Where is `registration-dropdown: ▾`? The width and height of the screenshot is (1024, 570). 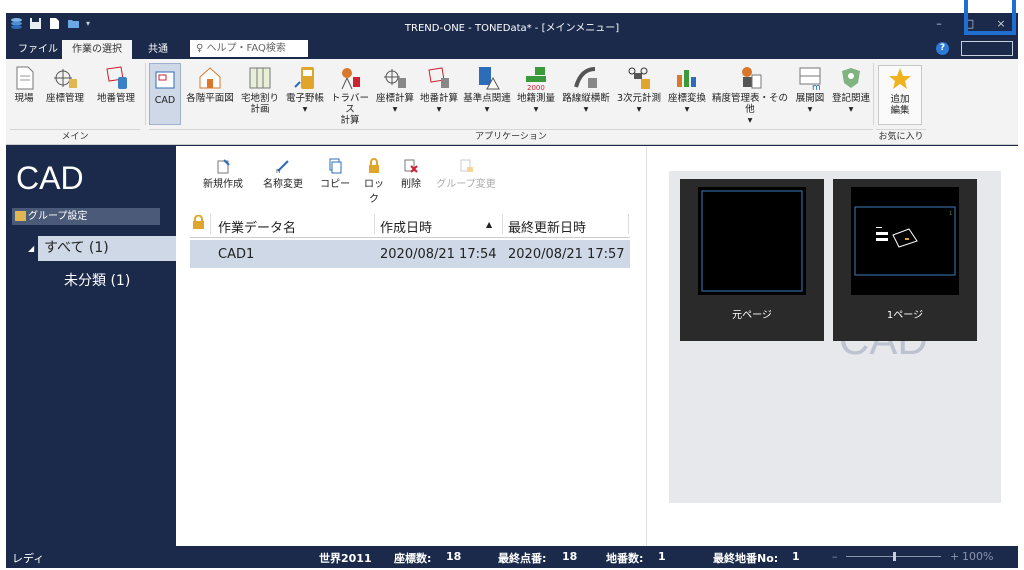
registration-dropdown: ▾ is located at coordinates (851, 109).